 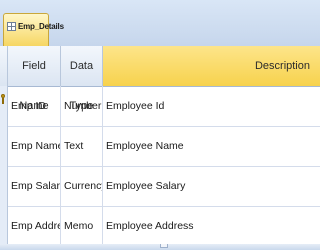 What do you see at coordinates (11, 26) in the screenshot?
I see `table-icon` at bounding box center [11, 26].